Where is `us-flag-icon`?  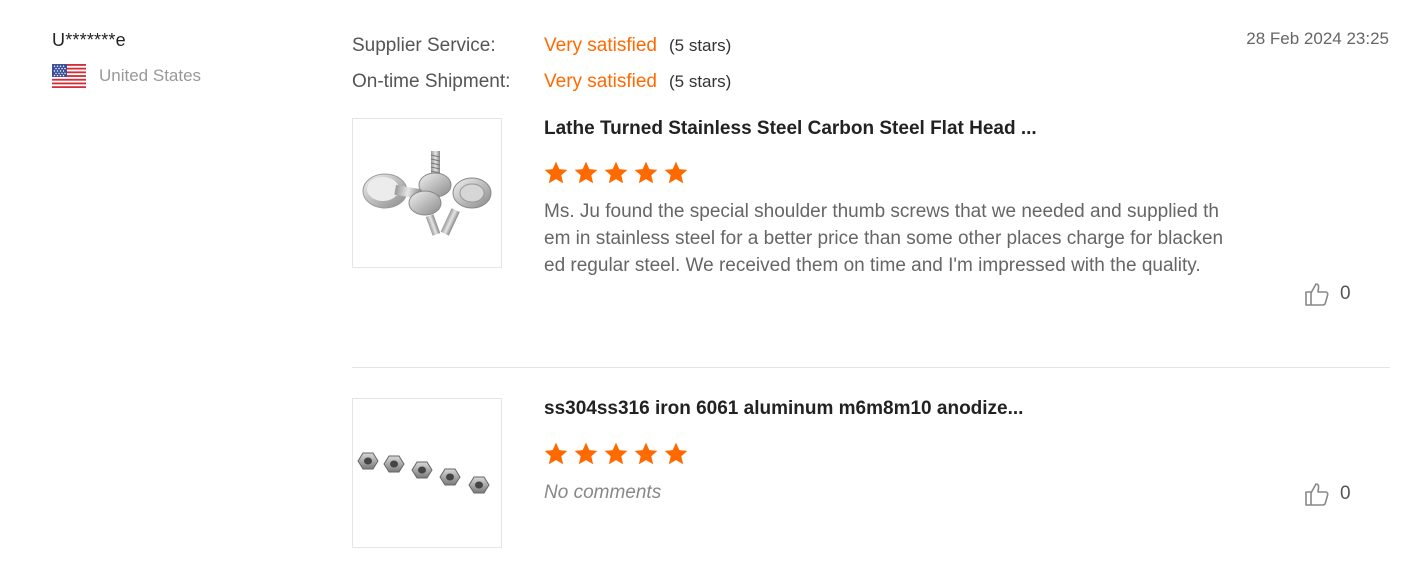
us-flag-icon is located at coordinates (69, 76).